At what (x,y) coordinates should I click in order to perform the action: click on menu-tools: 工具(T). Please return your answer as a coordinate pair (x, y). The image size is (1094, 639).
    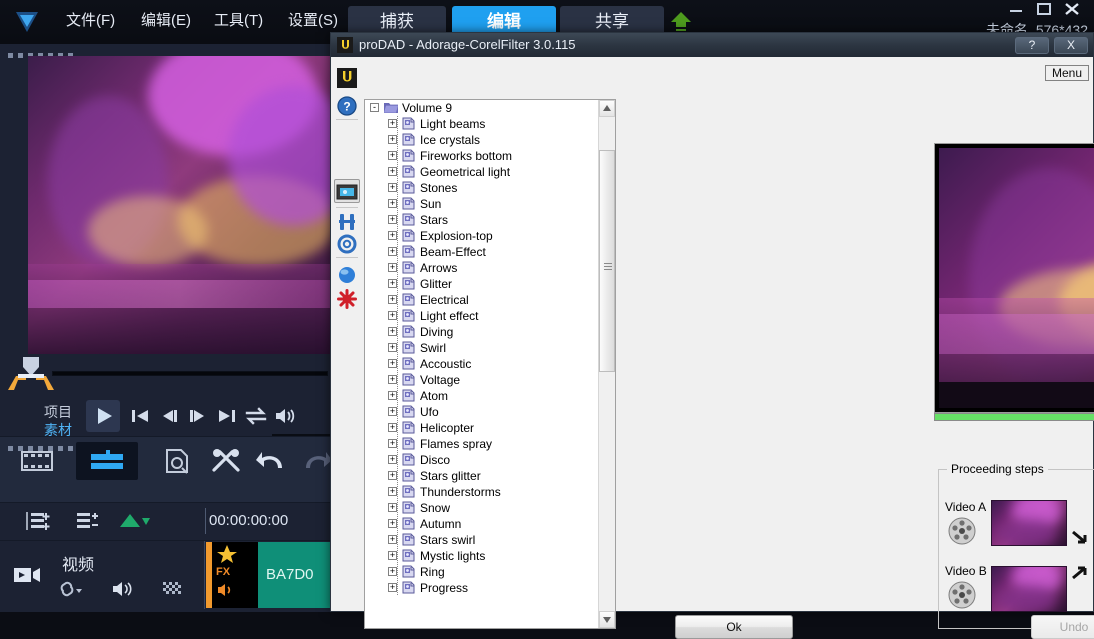
    Looking at the image, I should click on (238, 21).